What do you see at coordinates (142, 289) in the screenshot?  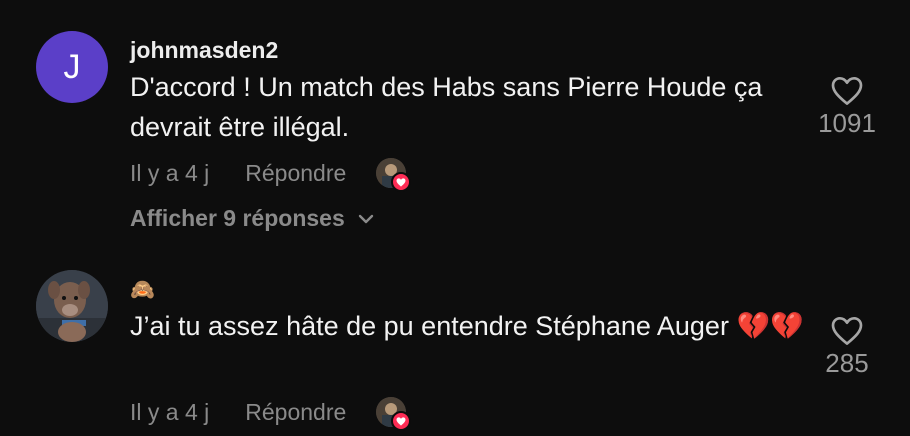 I see `comment-username: 🙈` at bounding box center [142, 289].